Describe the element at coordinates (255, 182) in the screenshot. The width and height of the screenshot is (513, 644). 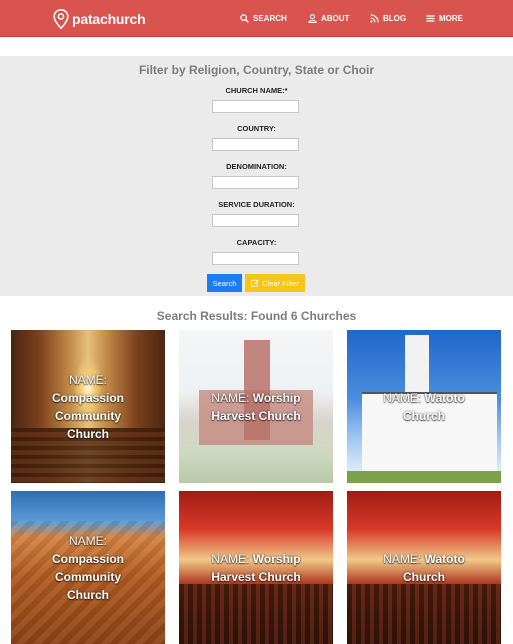
I see `denomination-input` at that location.